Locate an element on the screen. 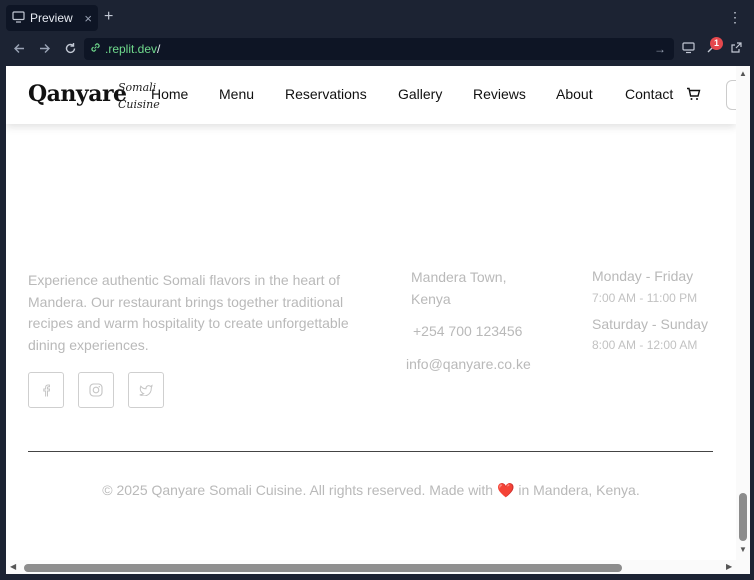 Image resolution: width=754 pixels, height=580 pixels. scroll-up-arrow-icon: ▲ is located at coordinates (743, 73).